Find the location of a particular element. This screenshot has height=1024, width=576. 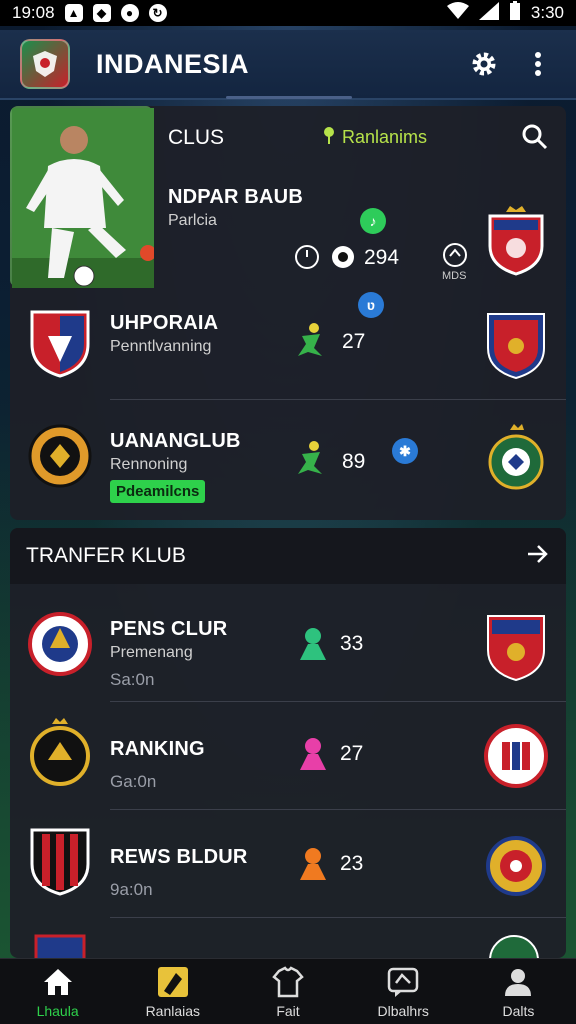

featured-club-crest-icon is located at coordinates (516, 241).